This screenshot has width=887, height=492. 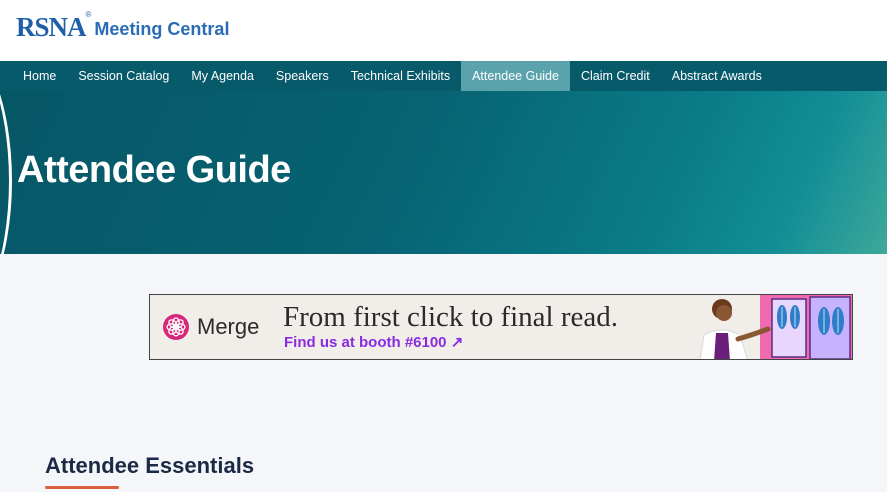 I want to click on site-header: RSNA ® Meeting Central, so click(x=443, y=30).